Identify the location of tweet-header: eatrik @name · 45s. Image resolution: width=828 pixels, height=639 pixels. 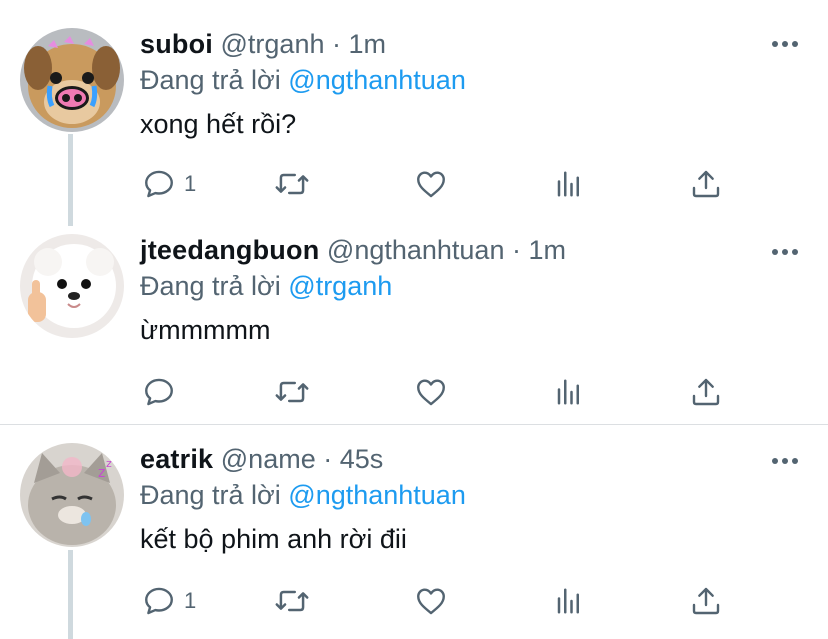
(474, 459).